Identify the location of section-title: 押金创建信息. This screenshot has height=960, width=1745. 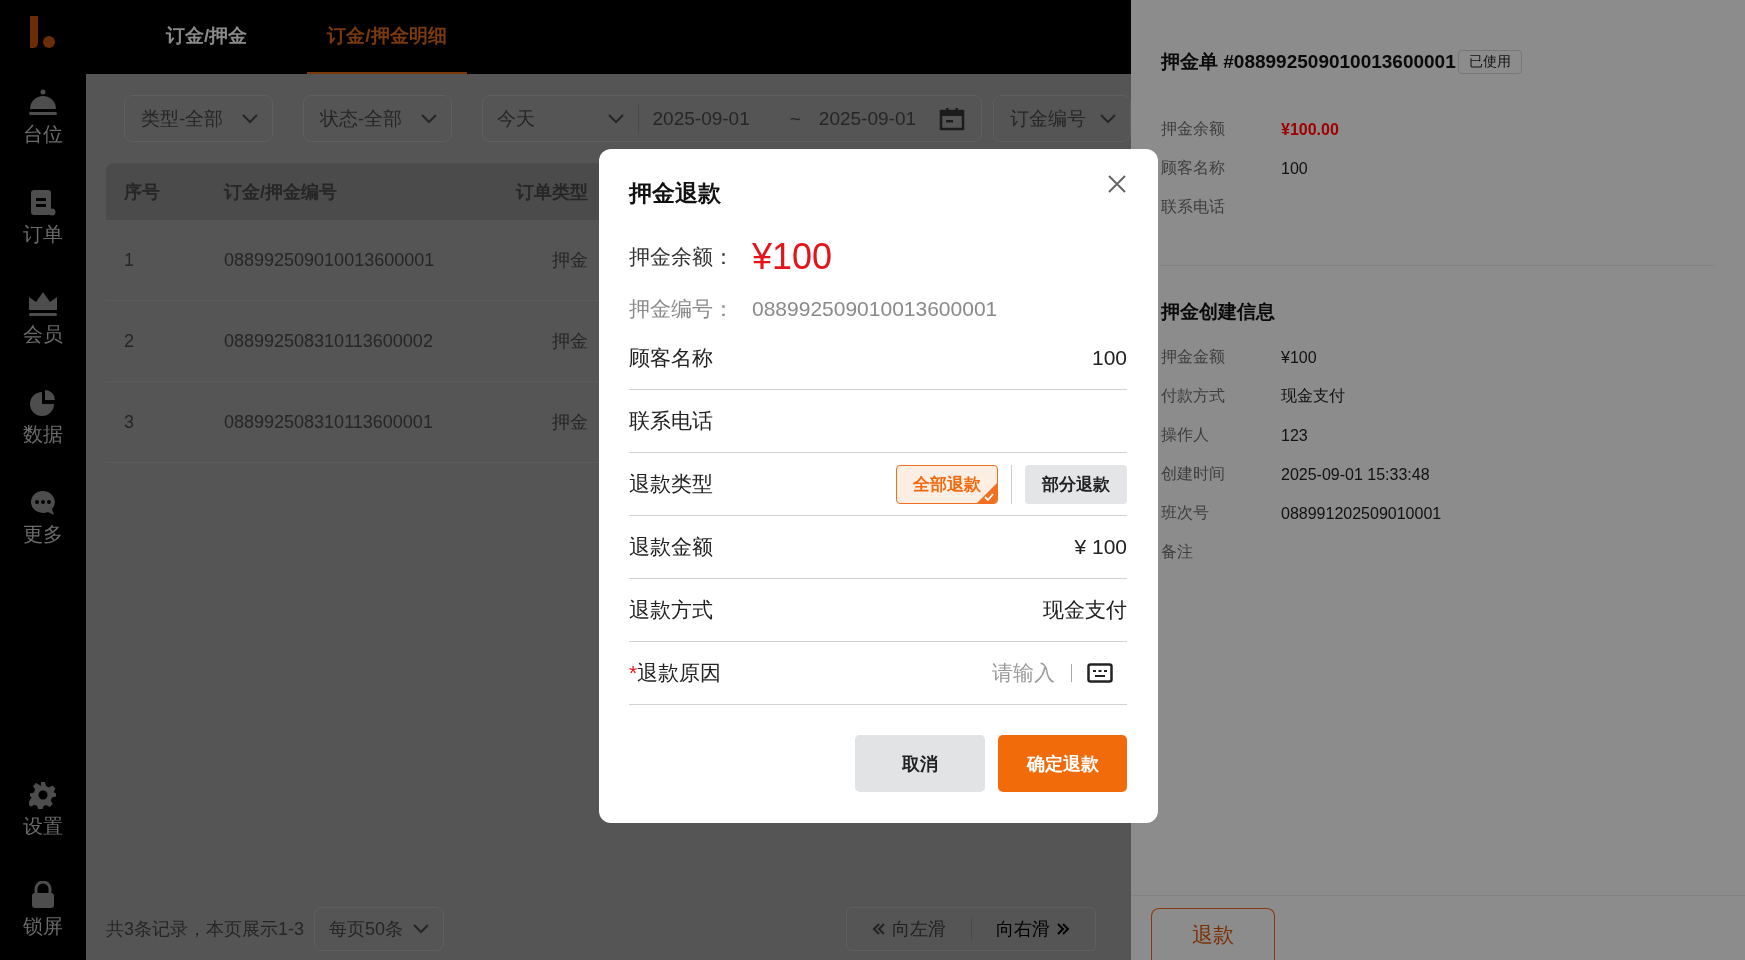
(1218, 312).